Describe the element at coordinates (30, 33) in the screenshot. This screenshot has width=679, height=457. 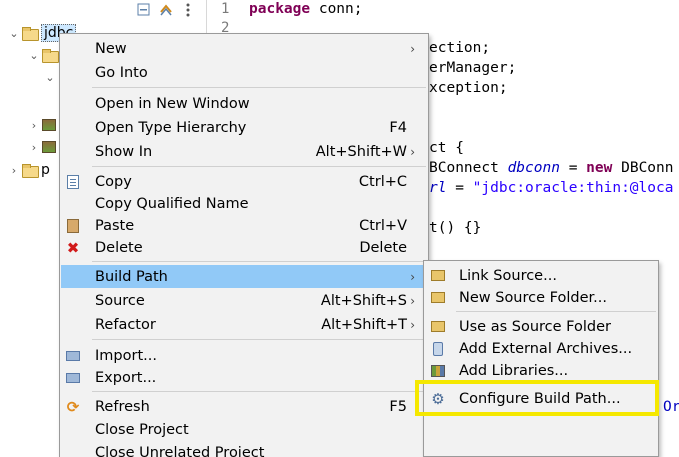
I see `project-folder-icon` at that location.